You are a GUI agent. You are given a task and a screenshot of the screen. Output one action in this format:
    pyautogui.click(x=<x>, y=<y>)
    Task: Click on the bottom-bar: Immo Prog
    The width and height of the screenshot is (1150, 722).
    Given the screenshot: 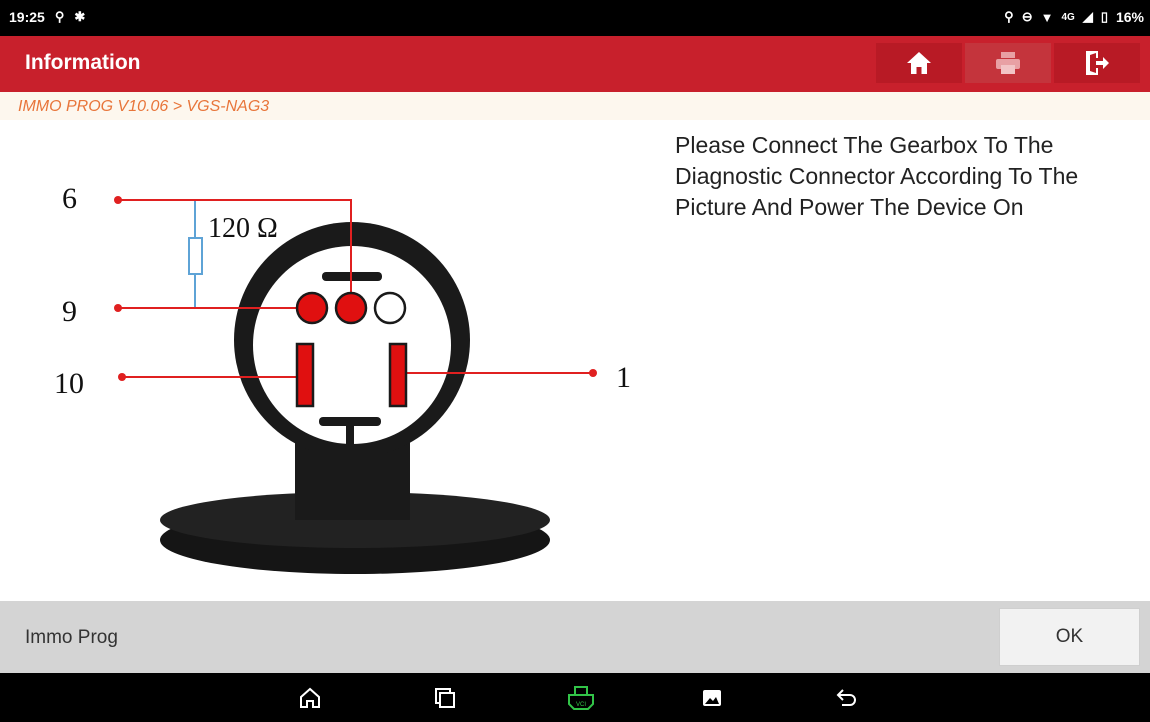 What is the action you would take?
    pyautogui.click(x=575, y=637)
    